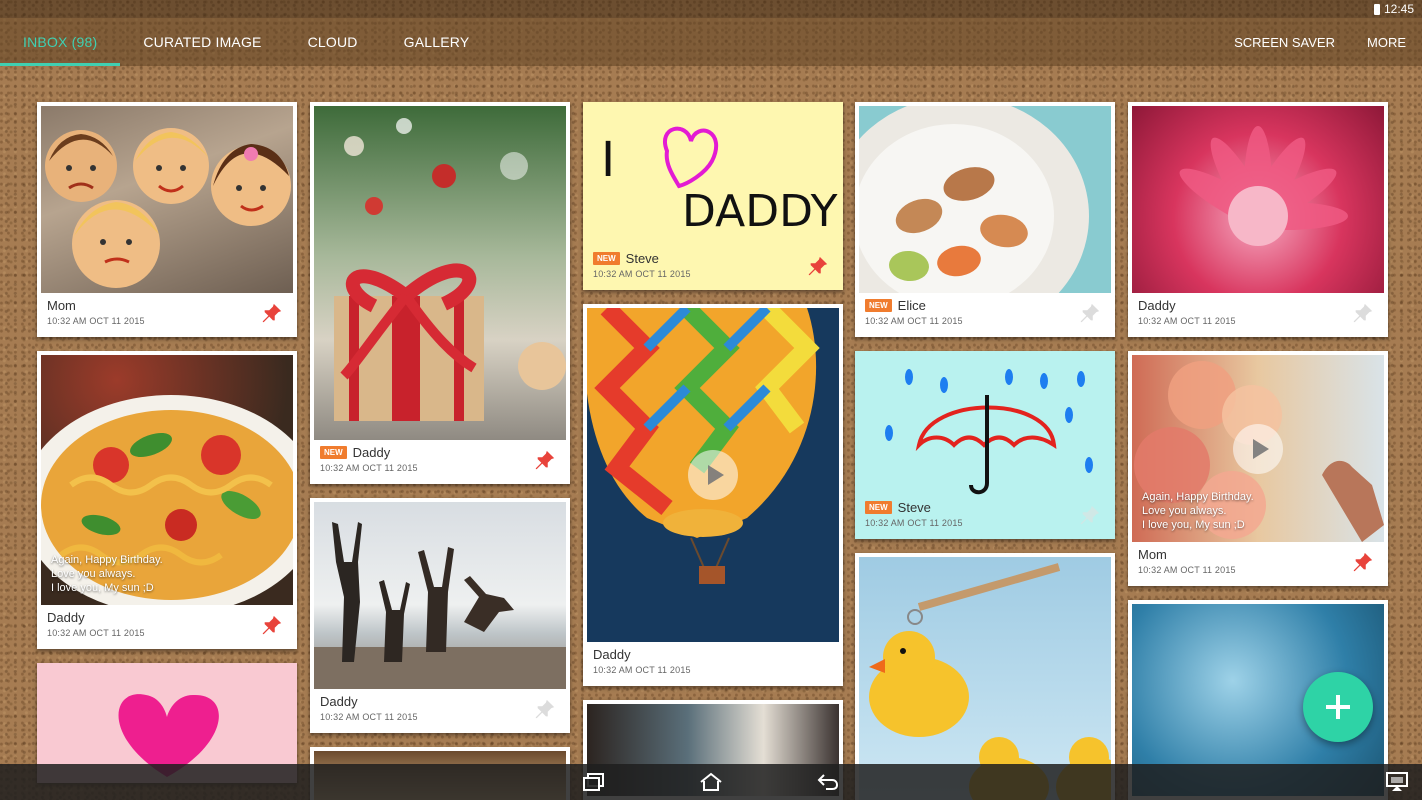  I want to click on plus-icon, so click(1338, 707).